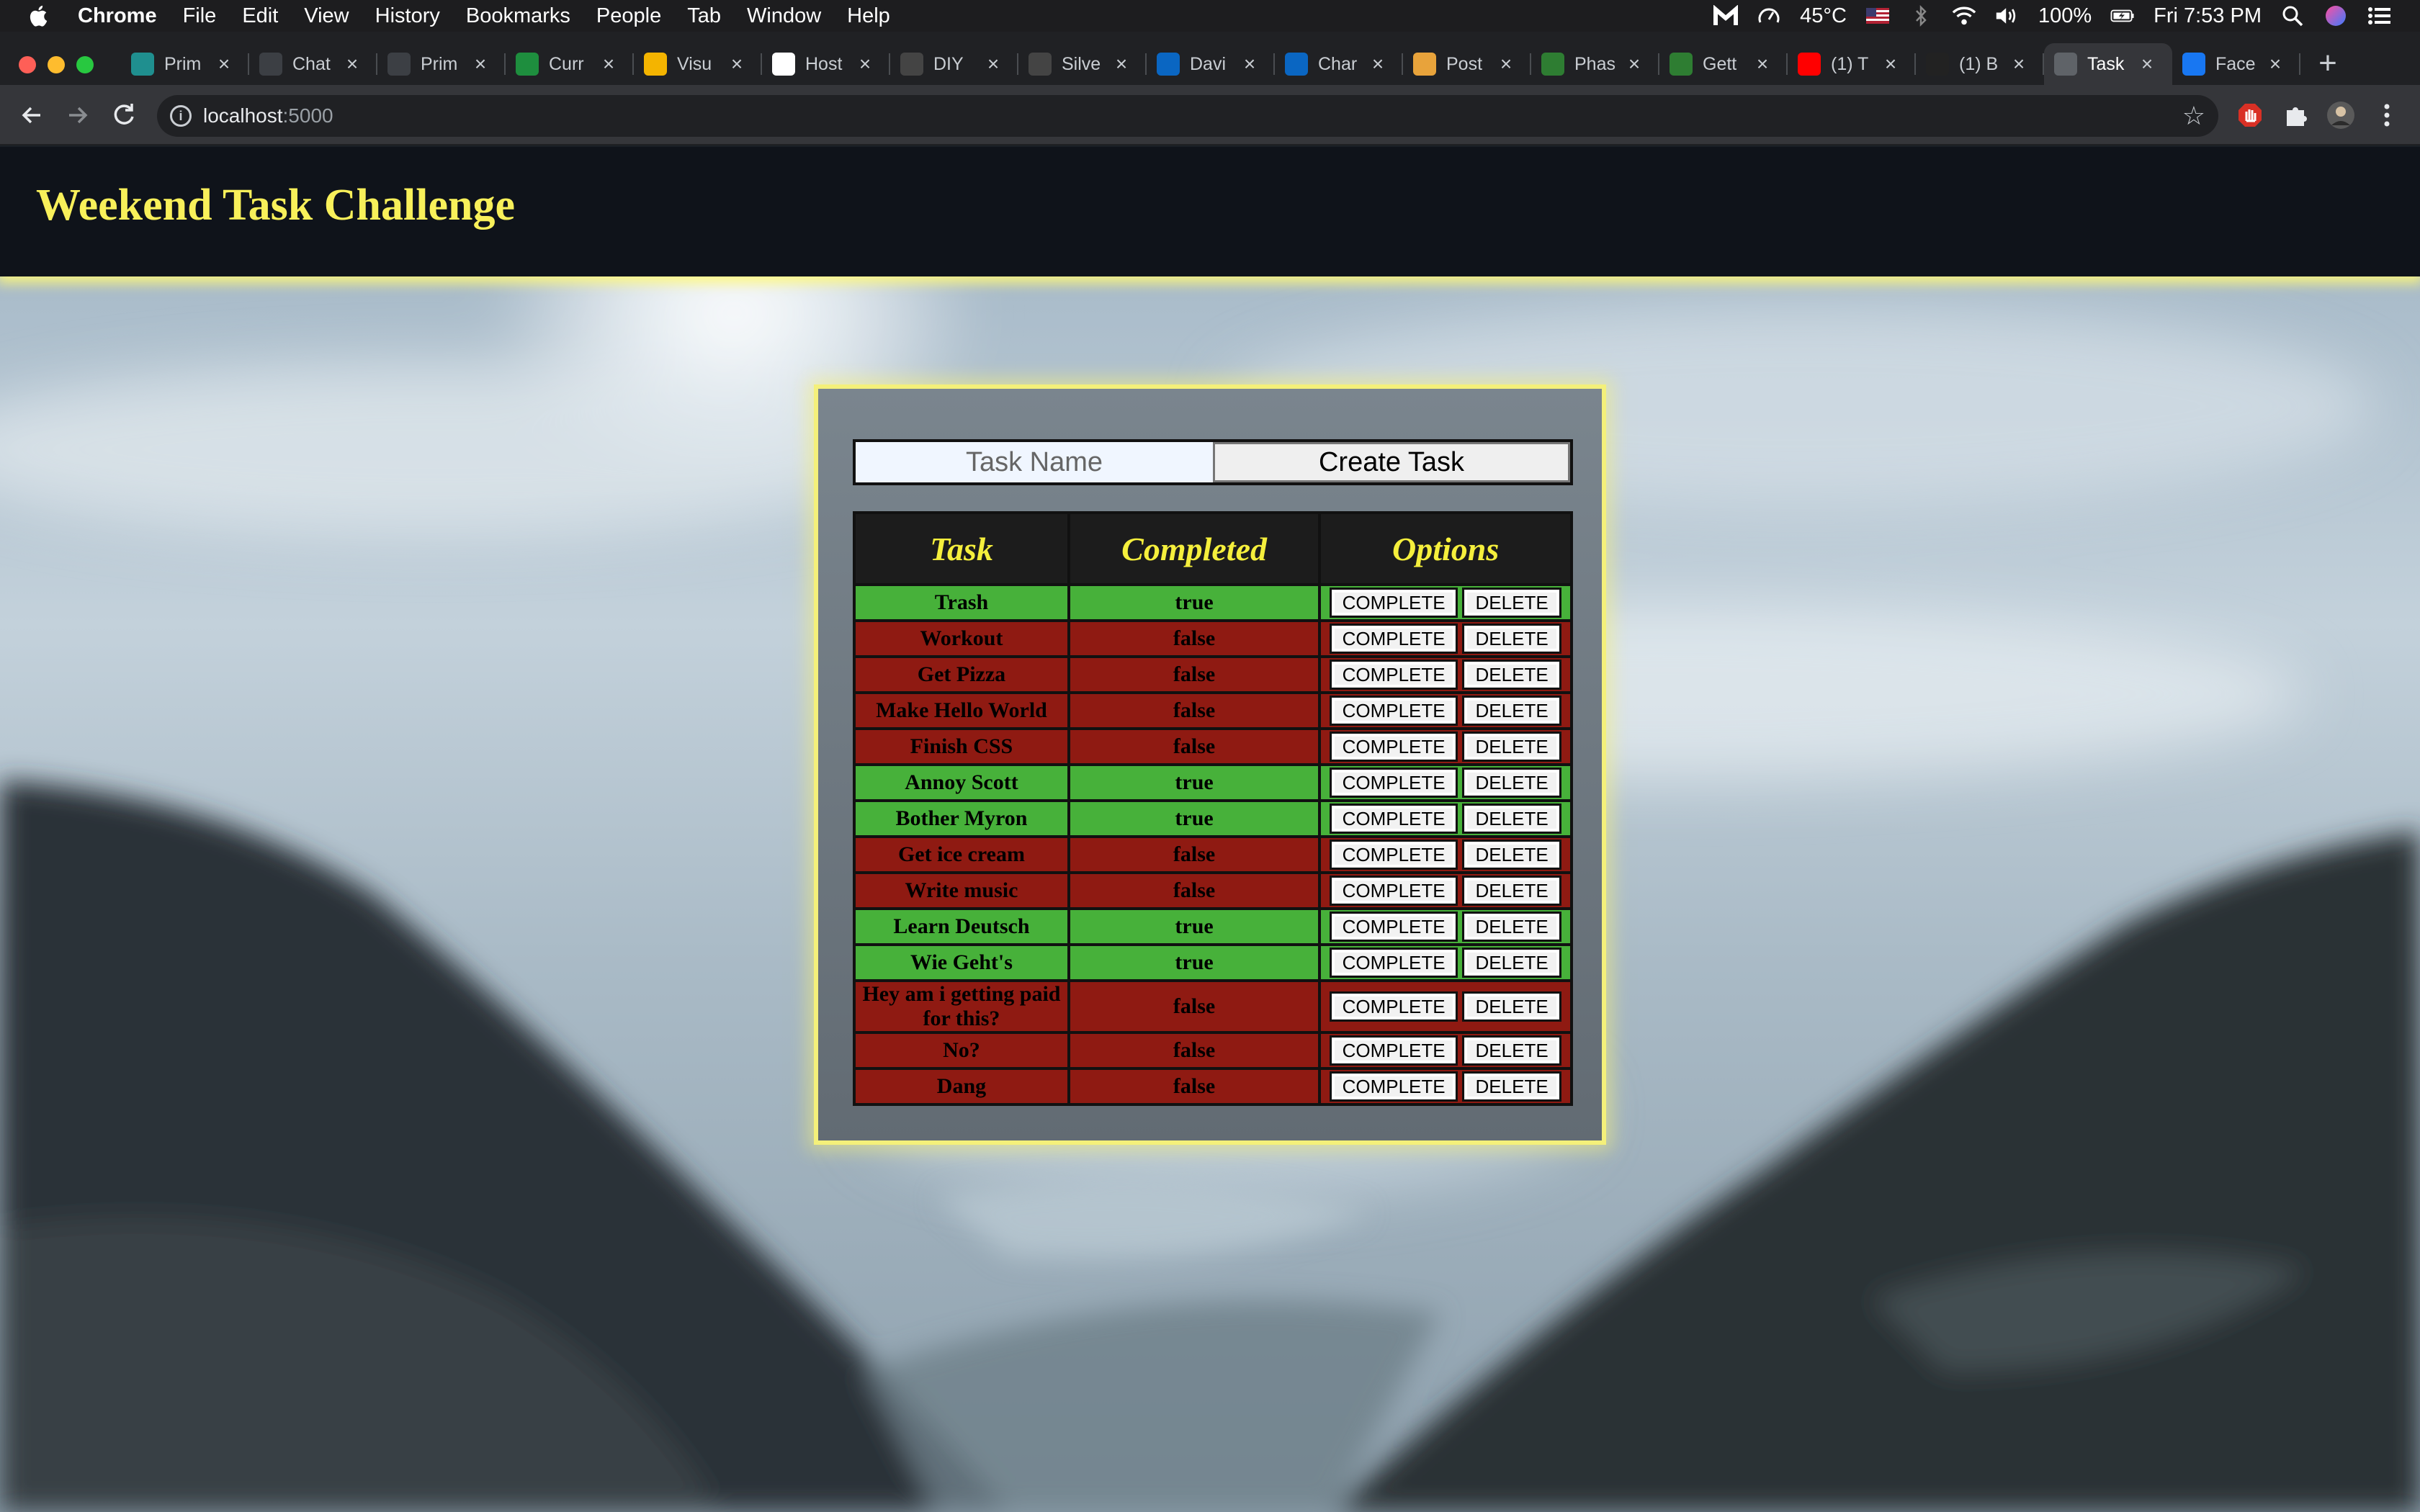  What do you see at coordinates (200, 16) in the screenshot?
I see `menu-file: File` at bounding box center [200, 16].